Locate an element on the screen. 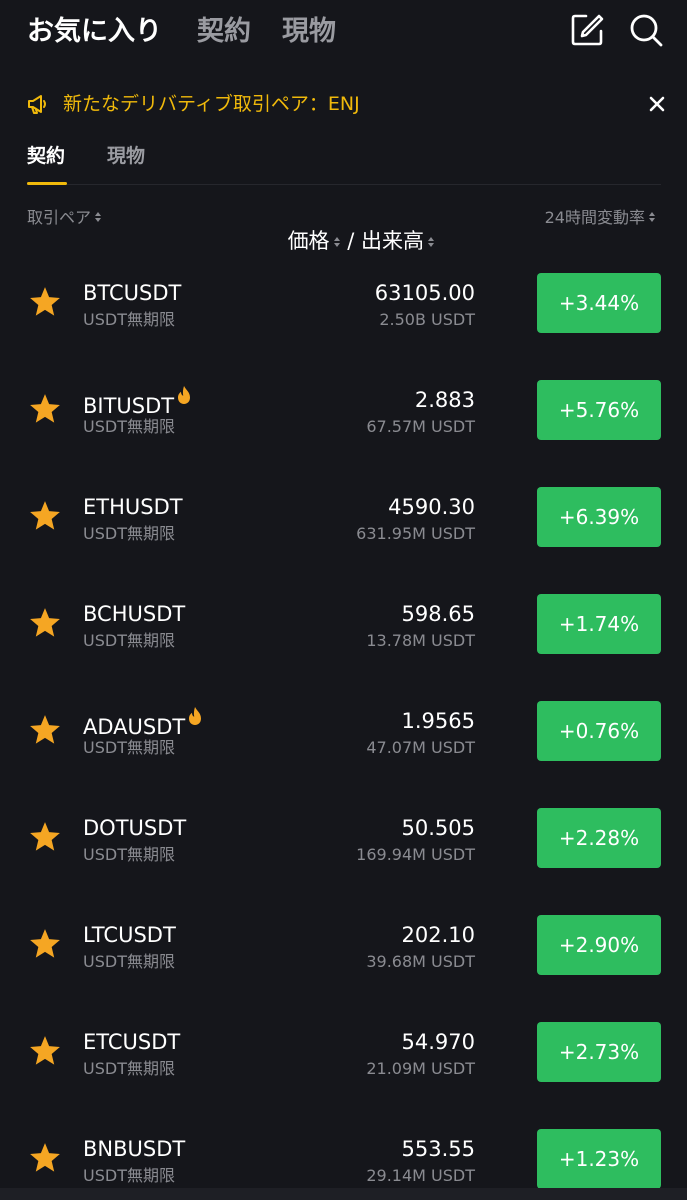 This screenshot has width=687, height=1200. last-price: 598.65 is located at coordinates (438, 614).